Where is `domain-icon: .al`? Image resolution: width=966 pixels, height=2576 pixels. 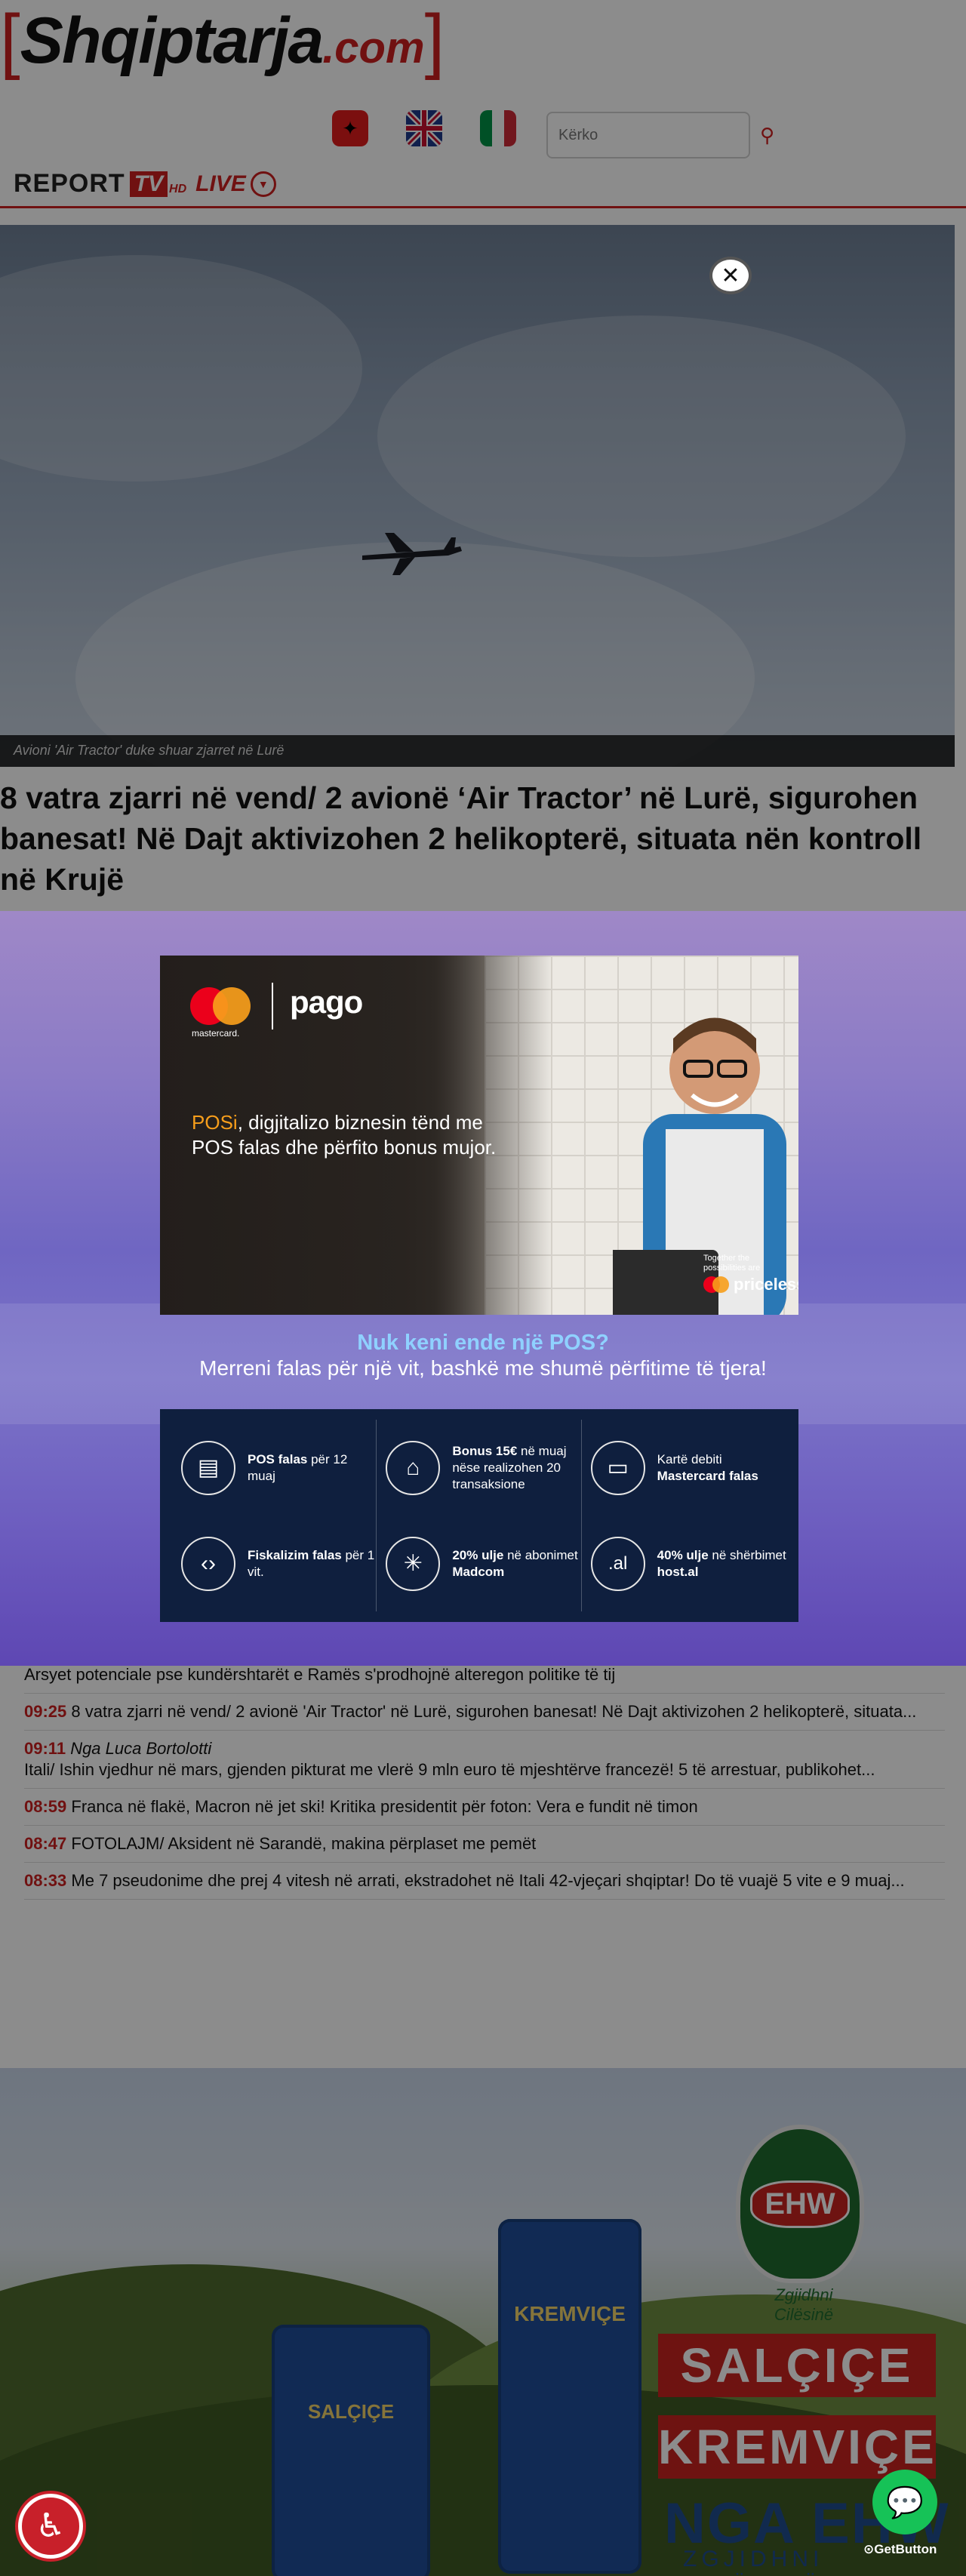
domain-icon: .al is located at coordinates (617, 1563).